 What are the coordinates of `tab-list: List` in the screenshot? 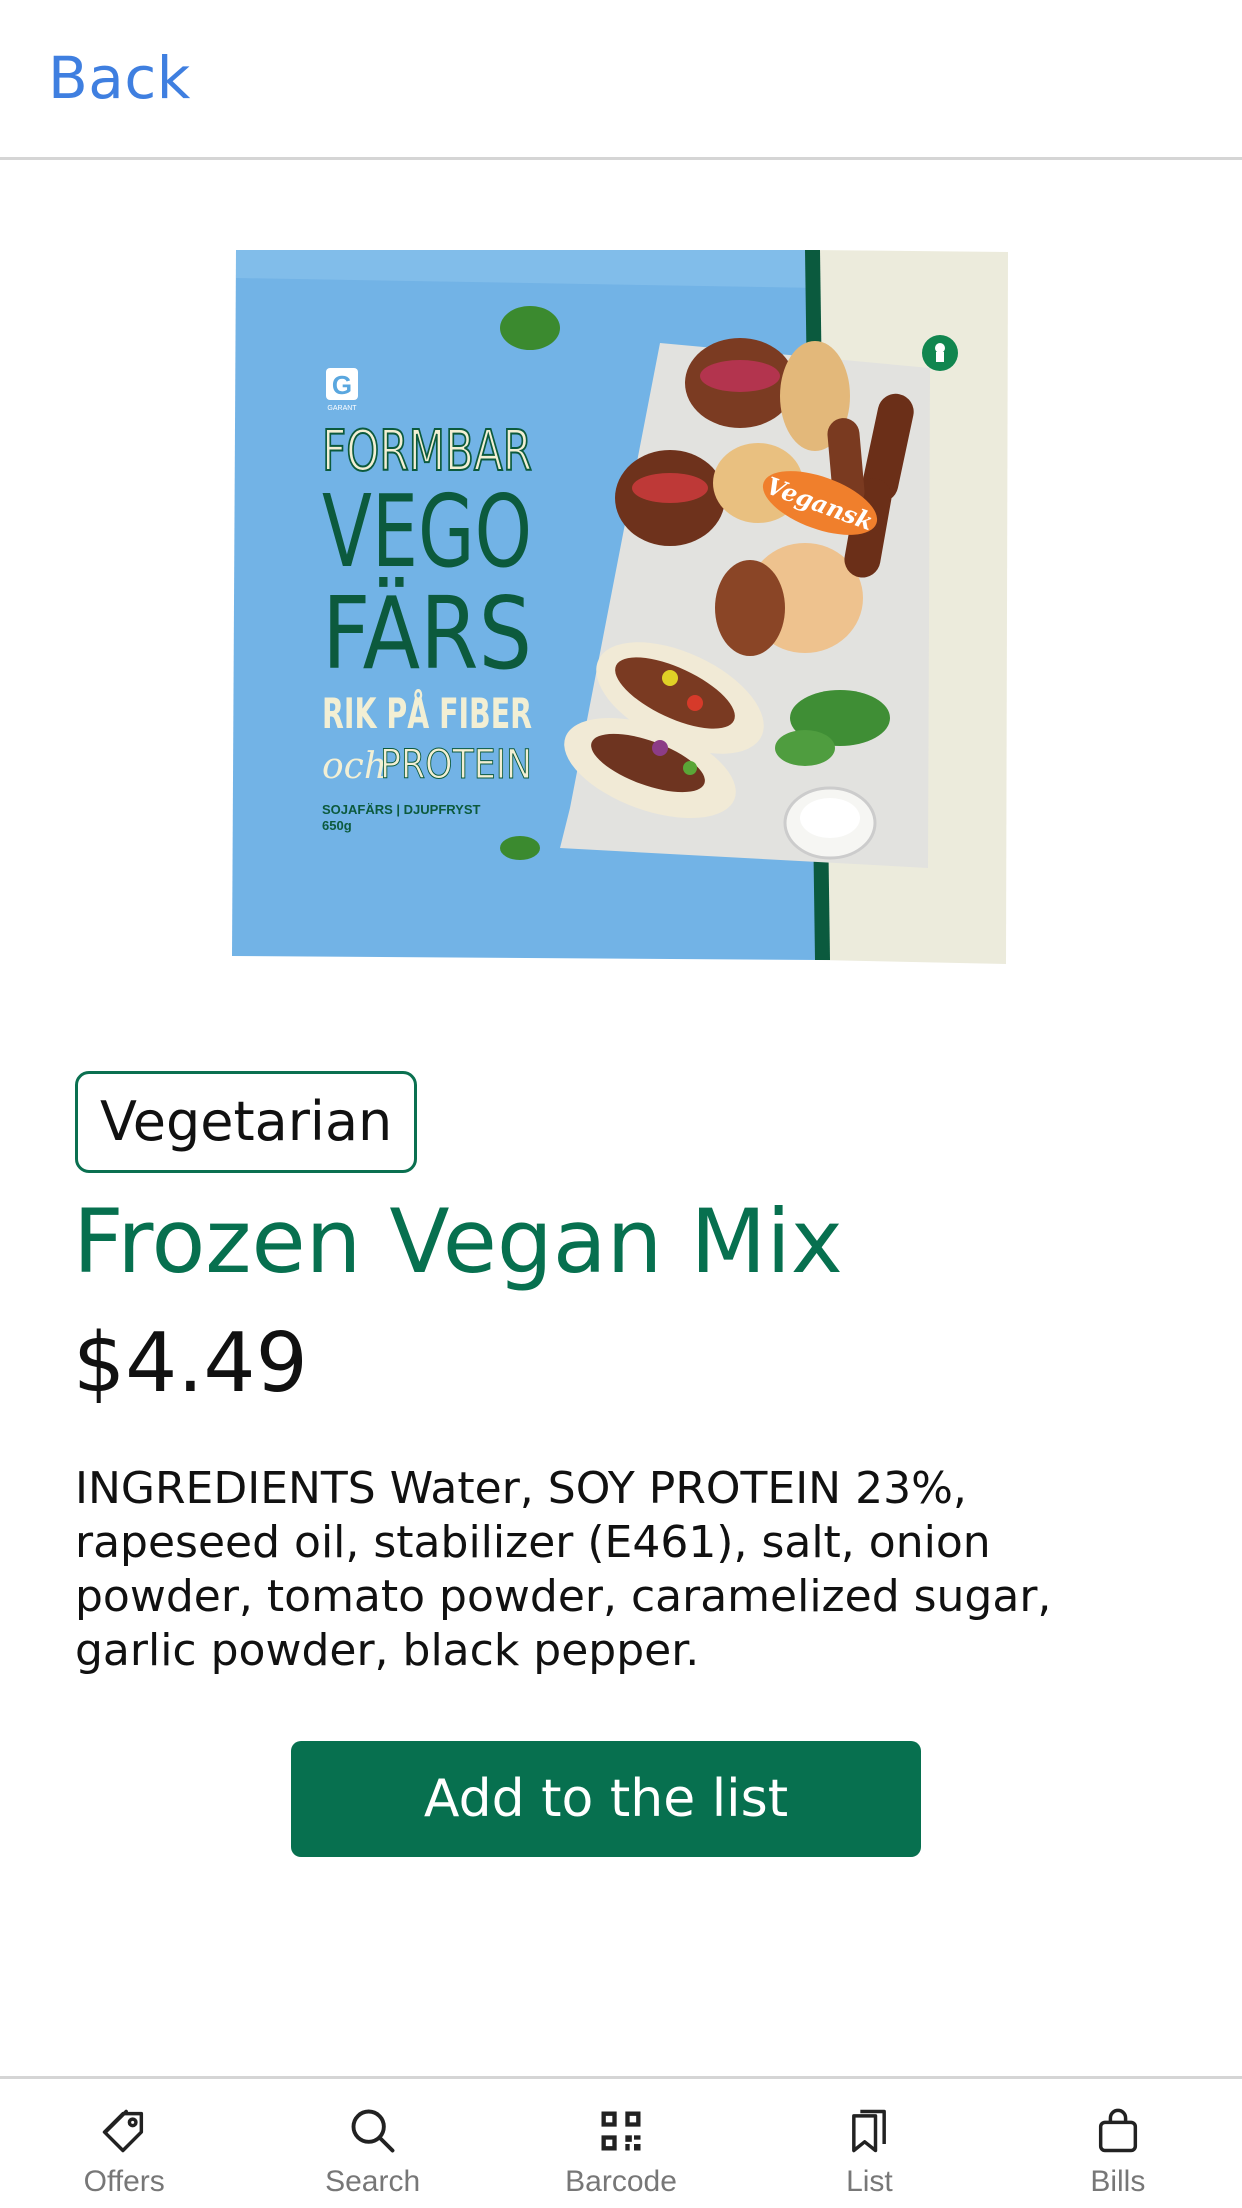 It's located at (869, 2143).